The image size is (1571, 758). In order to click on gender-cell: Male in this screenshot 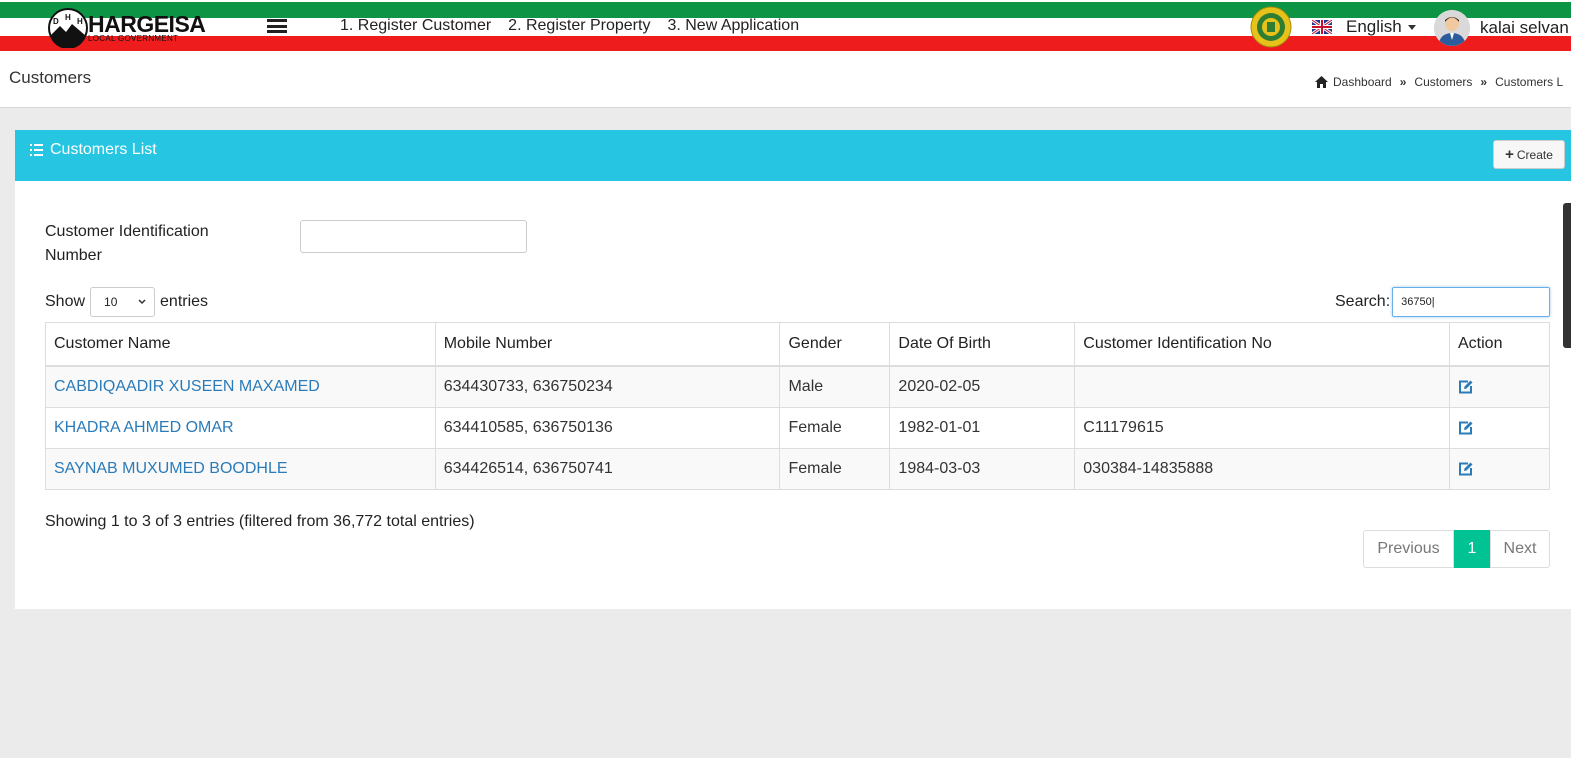, I will do `click(835, 386)`.